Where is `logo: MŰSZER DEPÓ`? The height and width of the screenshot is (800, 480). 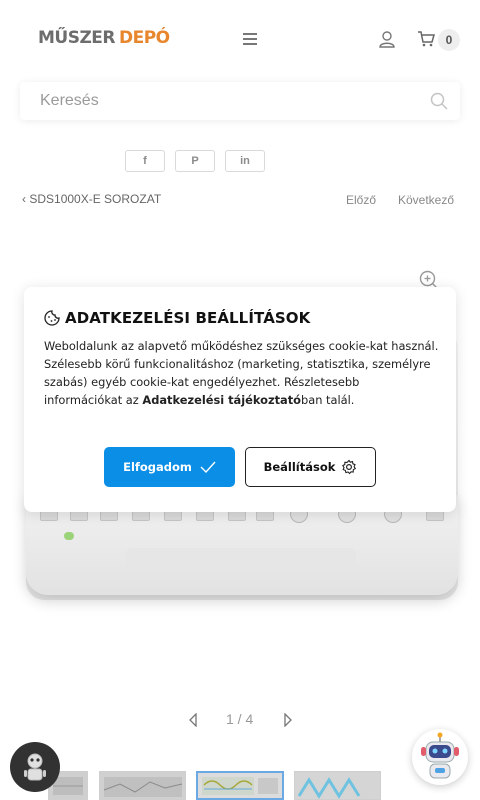
logo: MŰSZER DEPÓ is located at coordinates (104, 38).